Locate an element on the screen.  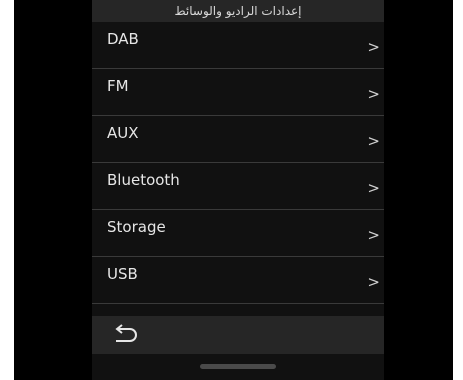
menu-item-label: USB is located at coordinates (122, 274).